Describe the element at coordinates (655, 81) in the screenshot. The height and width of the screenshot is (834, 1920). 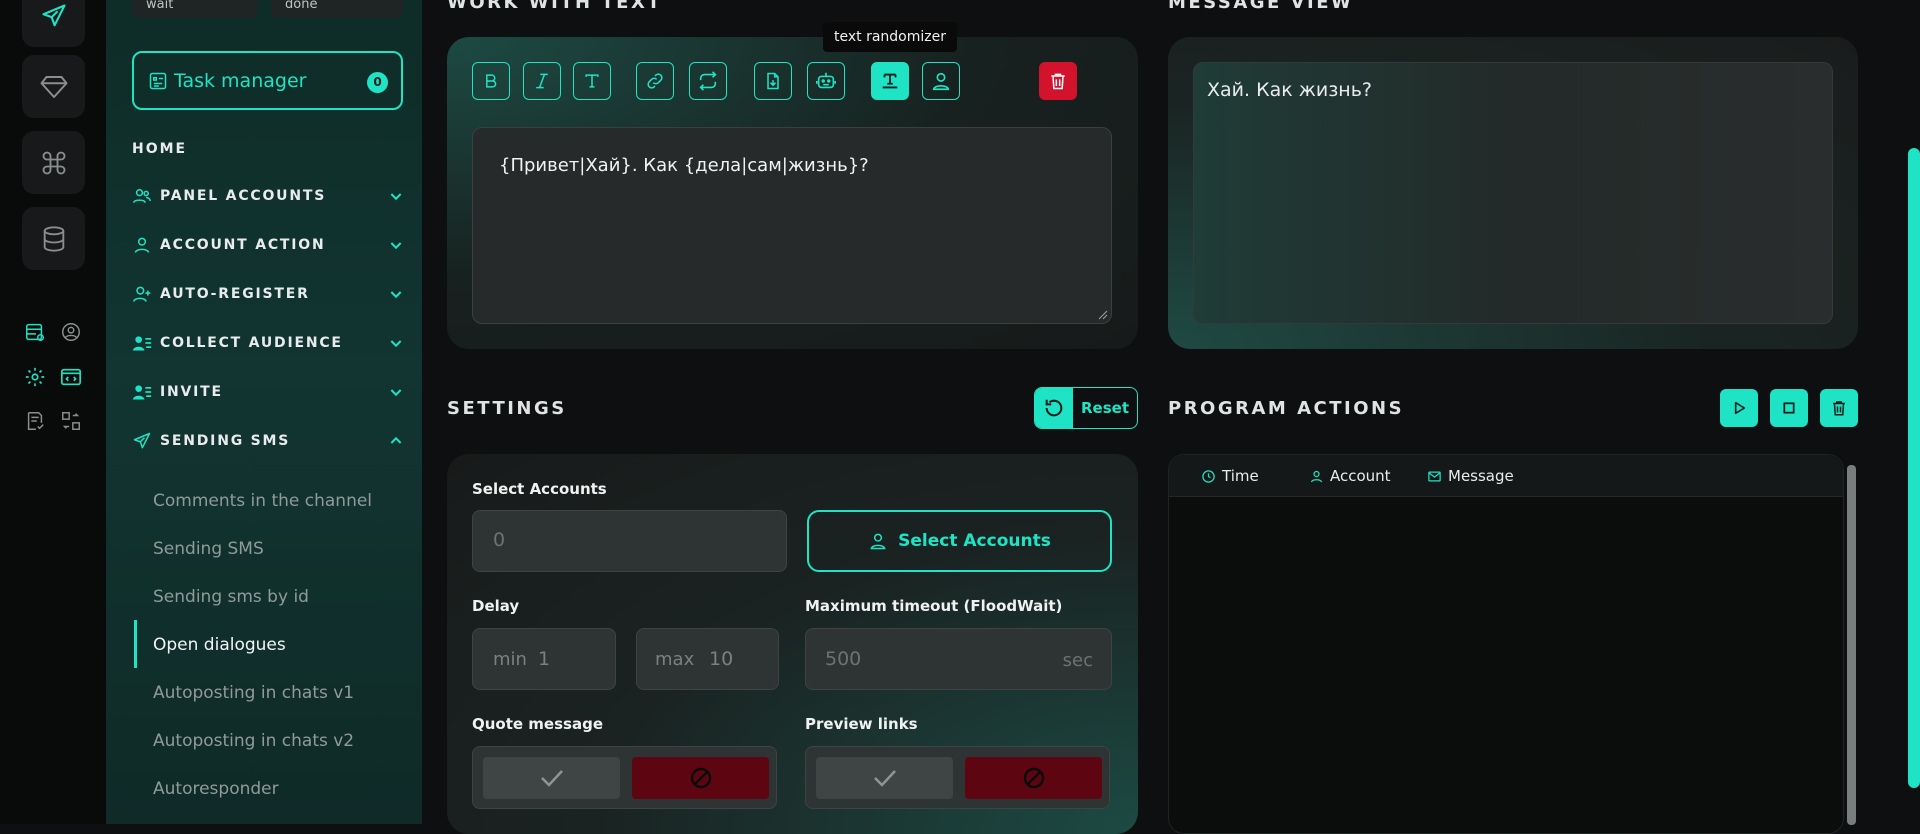
I see `link-button` at that location.